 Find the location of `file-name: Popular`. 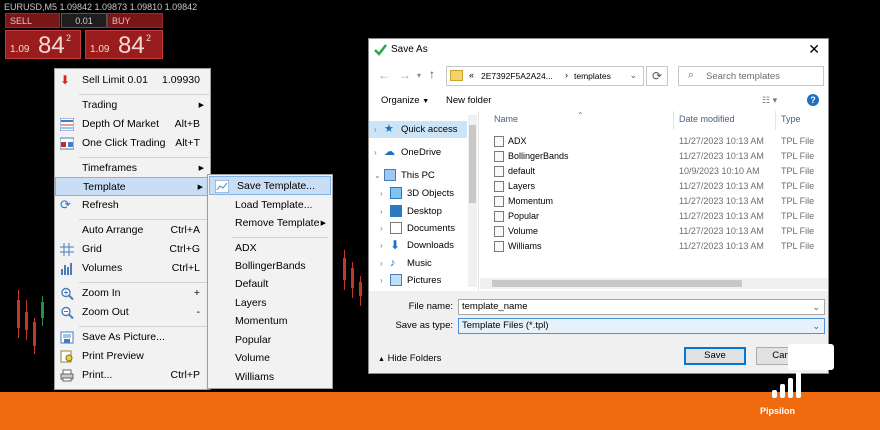

file-name: Popular is located at coordinates (524, 216).